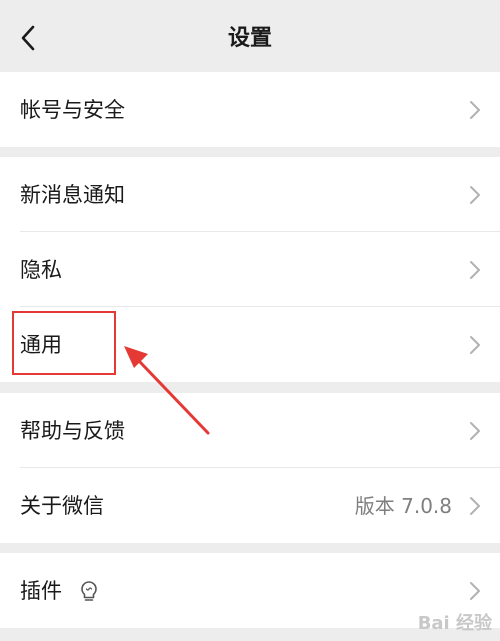  I want to click on settings-item-label: 帮助与反馈, so click(72, 430).